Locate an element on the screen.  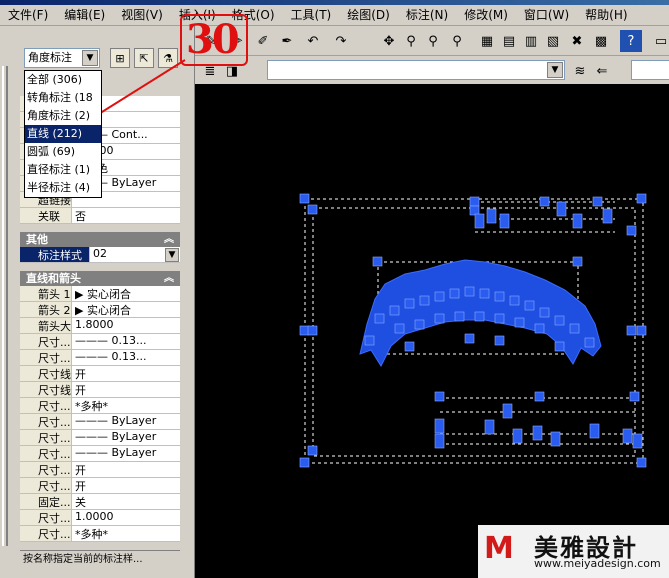
dropdown-option: 全部 (306) is located at coordinates (63, 80).